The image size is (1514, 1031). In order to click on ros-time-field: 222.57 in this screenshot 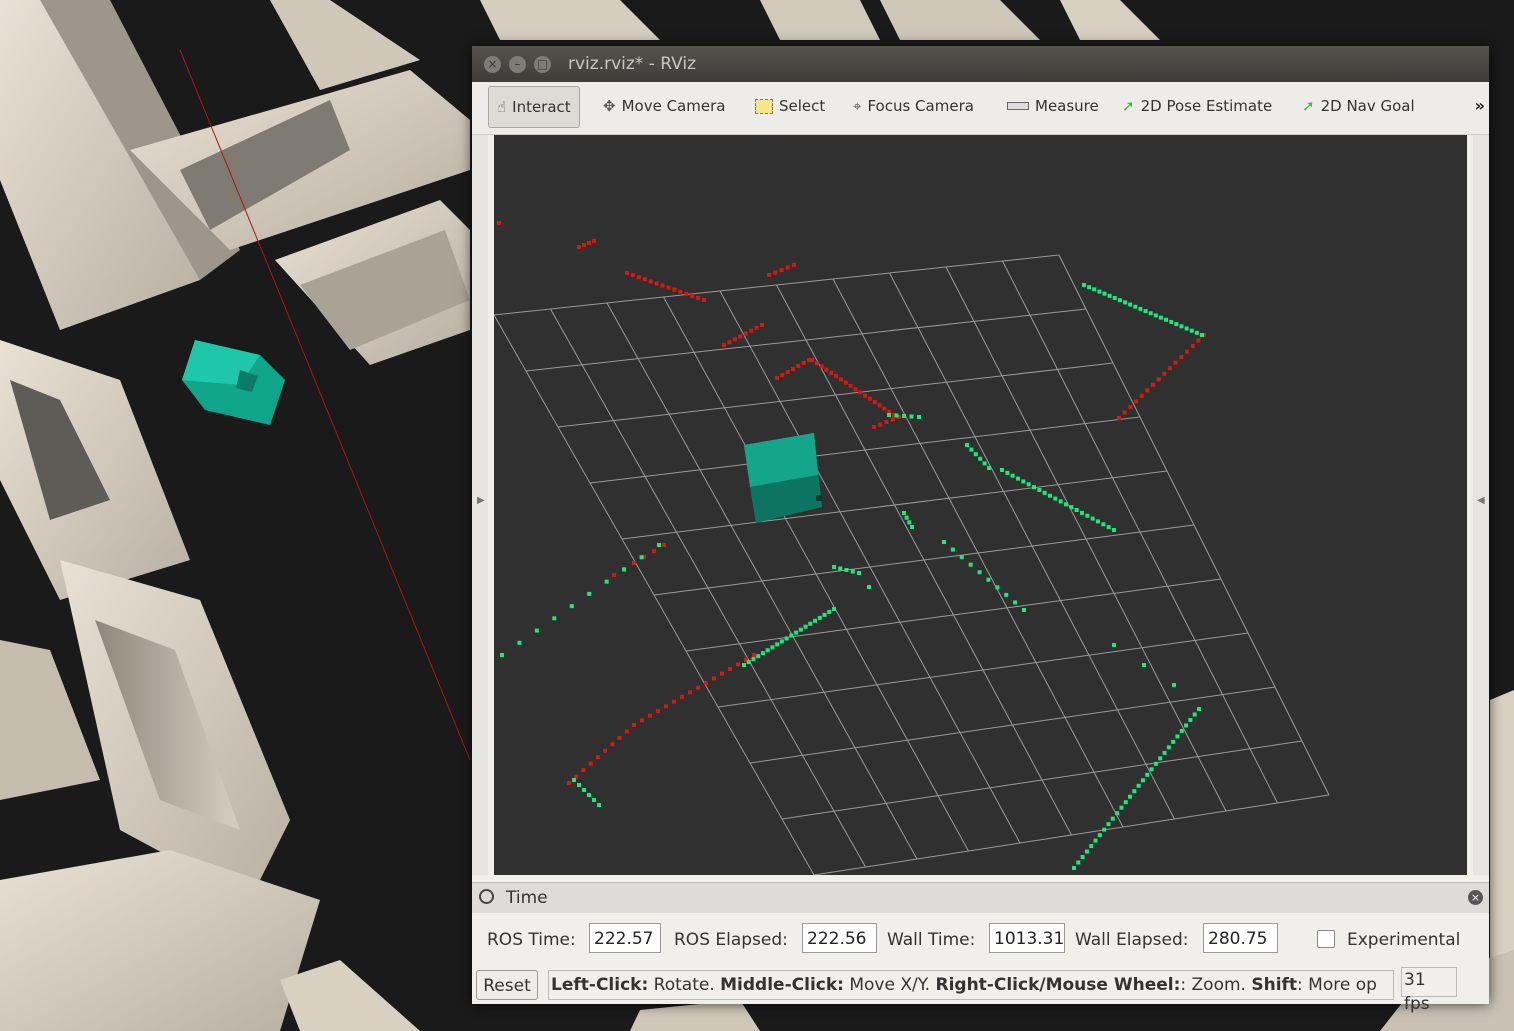, I will do `click(625, 938)`.